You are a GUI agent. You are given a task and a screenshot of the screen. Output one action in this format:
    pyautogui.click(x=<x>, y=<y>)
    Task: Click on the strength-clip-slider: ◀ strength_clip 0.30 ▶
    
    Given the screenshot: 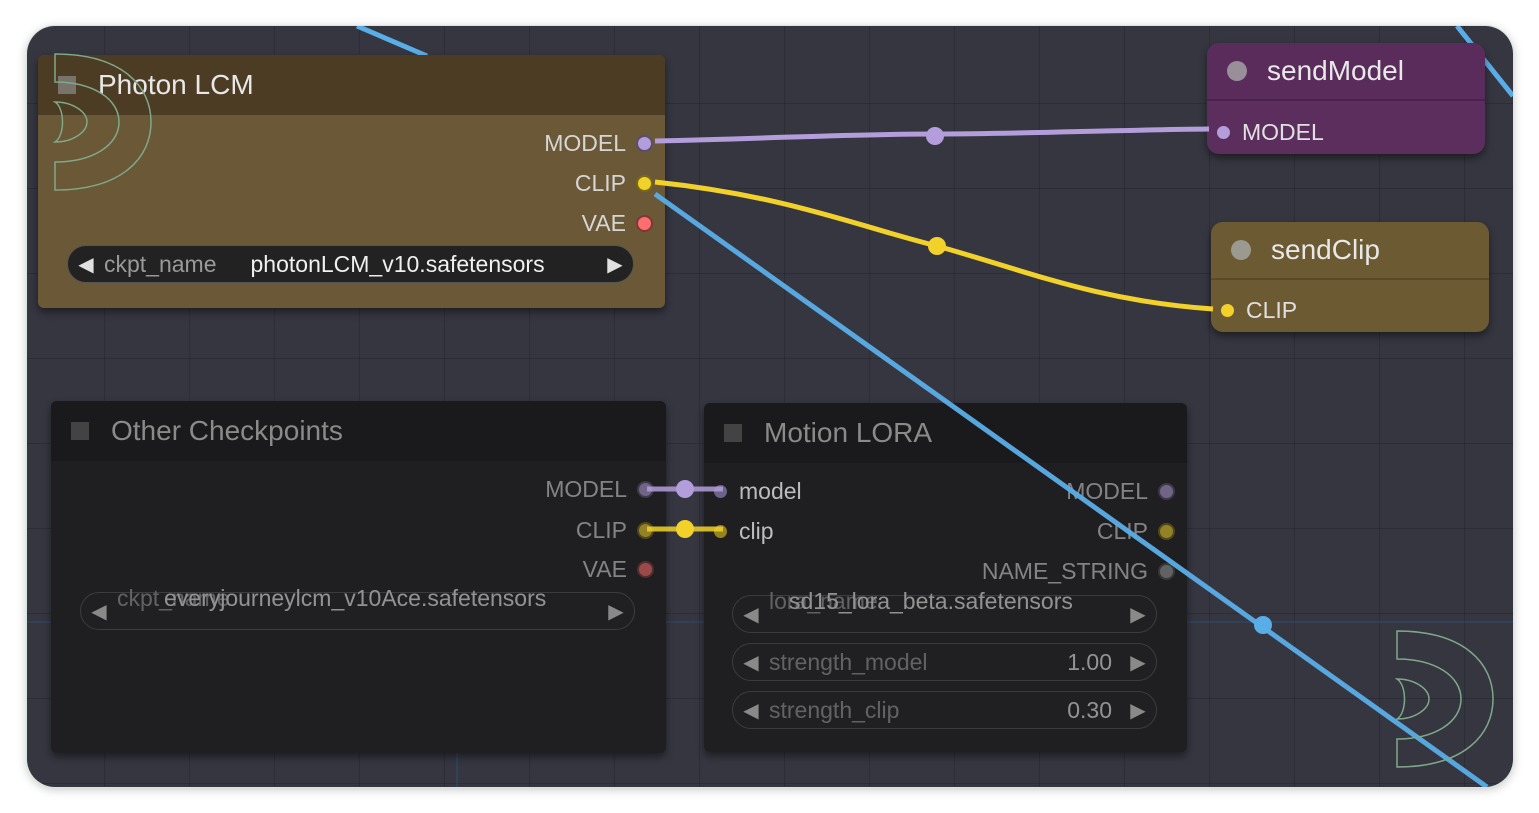 What is the action you would take?
    pyautogui.click(x=944, y=710)
    